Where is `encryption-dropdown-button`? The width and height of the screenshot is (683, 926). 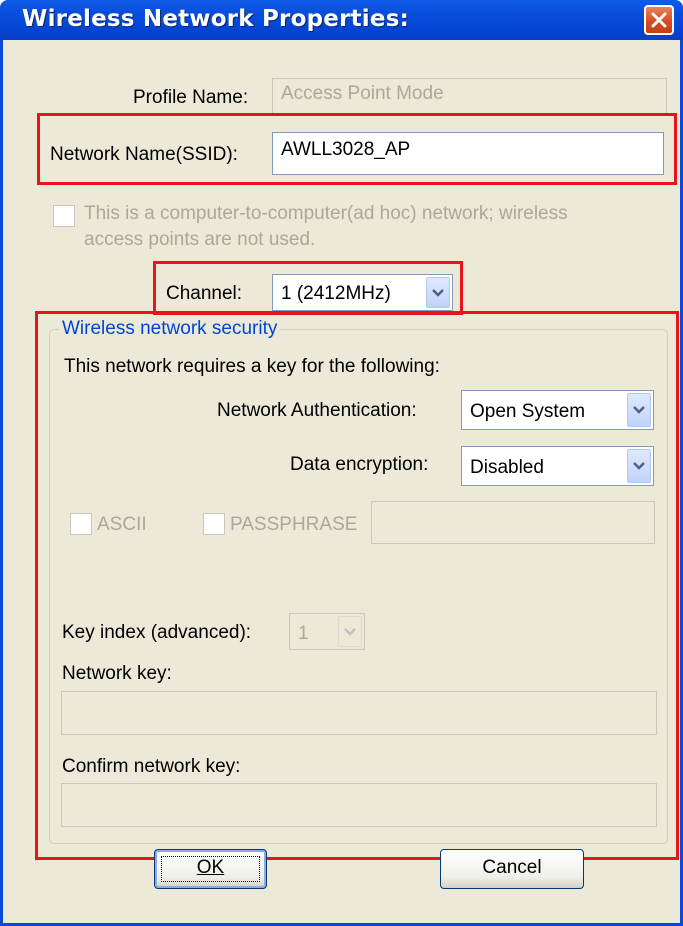
encryption-dropdown-button is located at coordinates (639, 466).